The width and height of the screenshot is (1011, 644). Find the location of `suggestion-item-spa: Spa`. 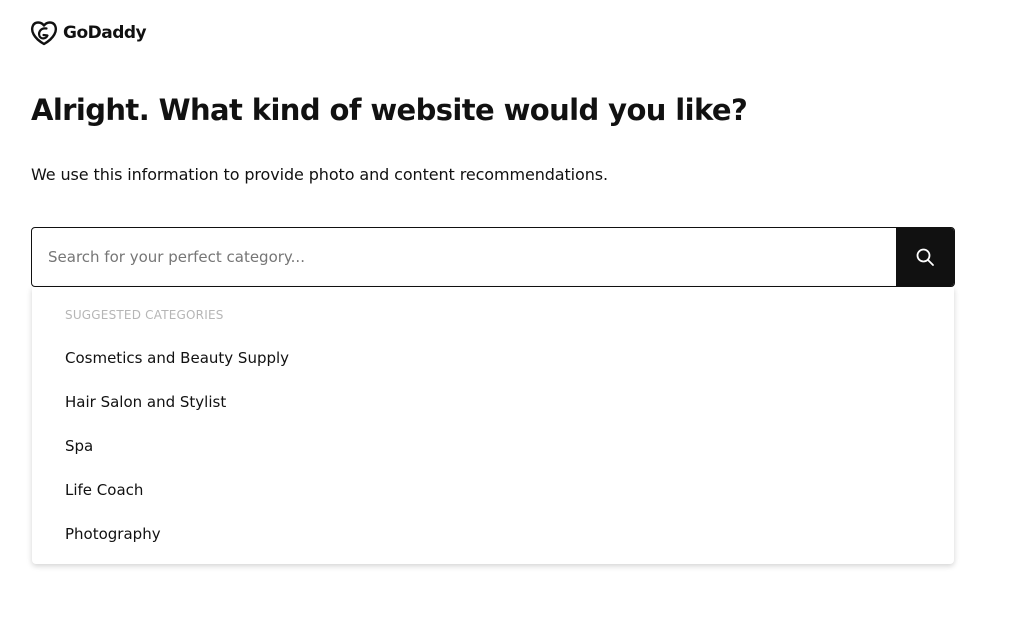

suggestion-item-spa: Spa is located at coordinates (79, 446).